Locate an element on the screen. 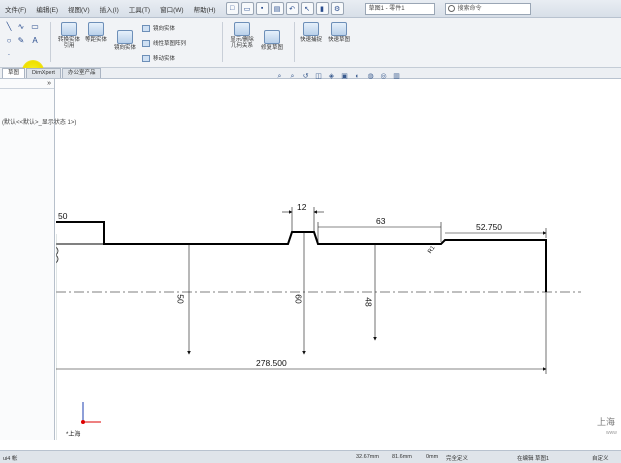 Image resolution: width=621 pixels, height=463 pixels. print-icon: ▤ is located at coordinates (277, 8).